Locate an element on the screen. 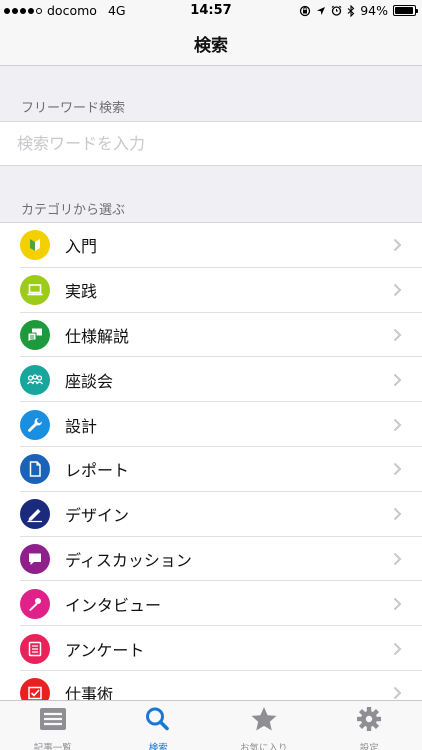 The height and width of the screenshot is (750, 422). tab-label: 設定 is located at coordinates (369, 746).